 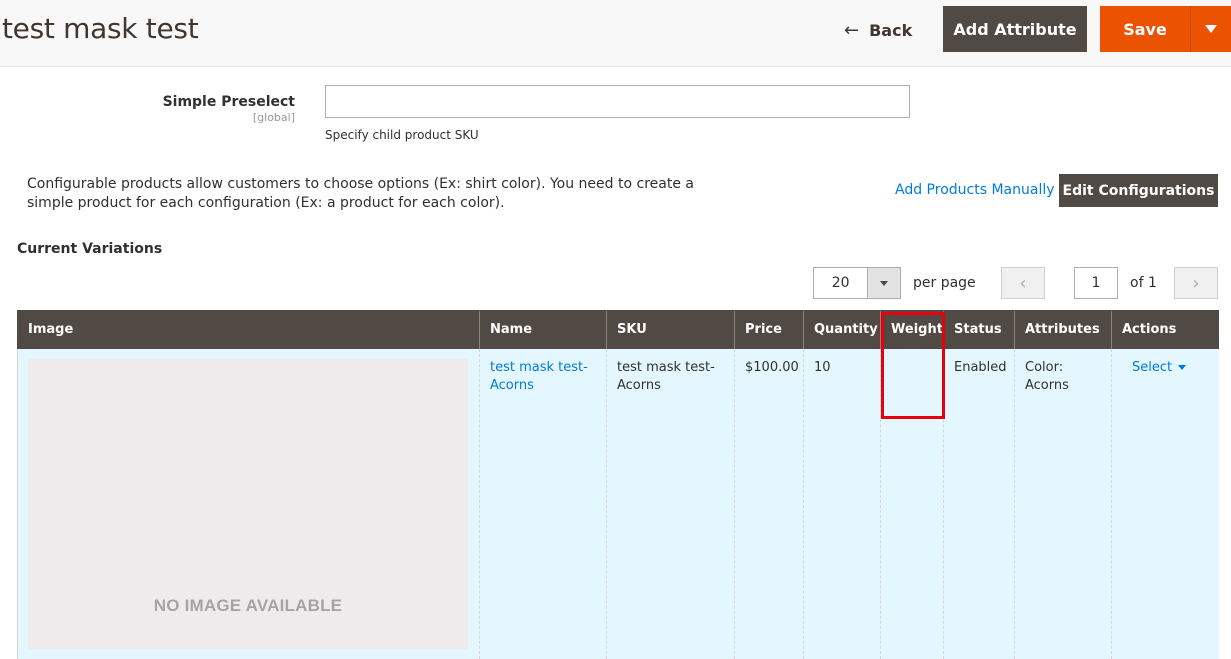 What do you see at coordinates (1063, 503) in the screenshot?
I see `cell-attributes: Color: Acorns` at bounding box center [1063, 503].